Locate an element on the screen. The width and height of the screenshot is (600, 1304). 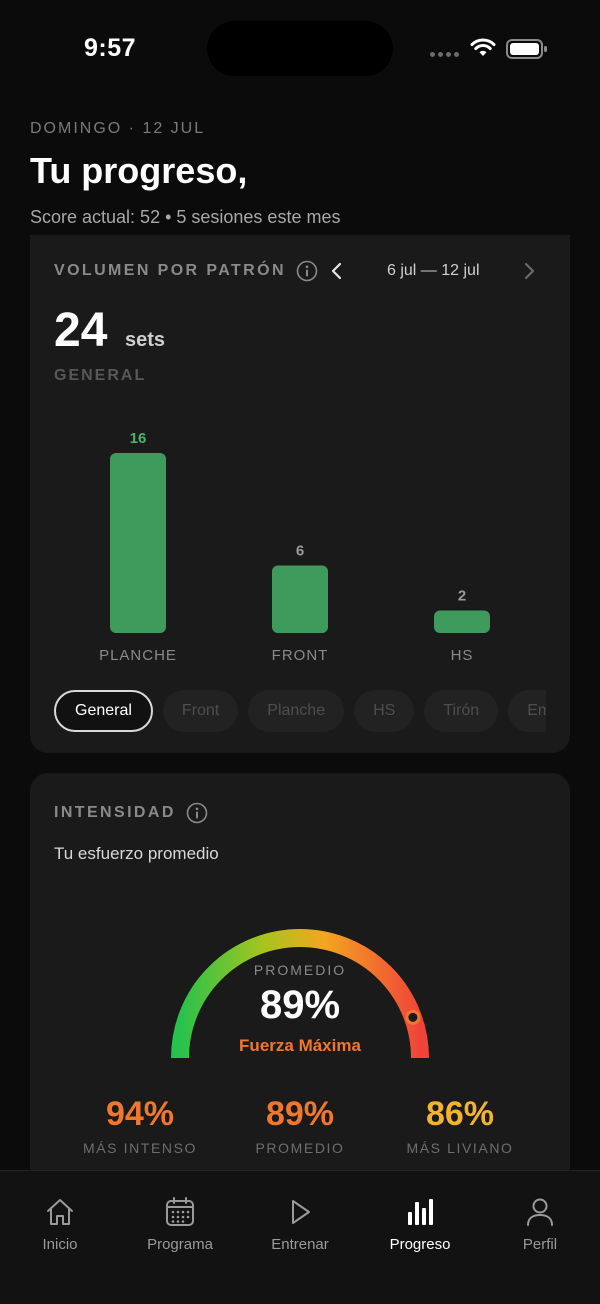
play-icon is located at coordinates (301, 1212).